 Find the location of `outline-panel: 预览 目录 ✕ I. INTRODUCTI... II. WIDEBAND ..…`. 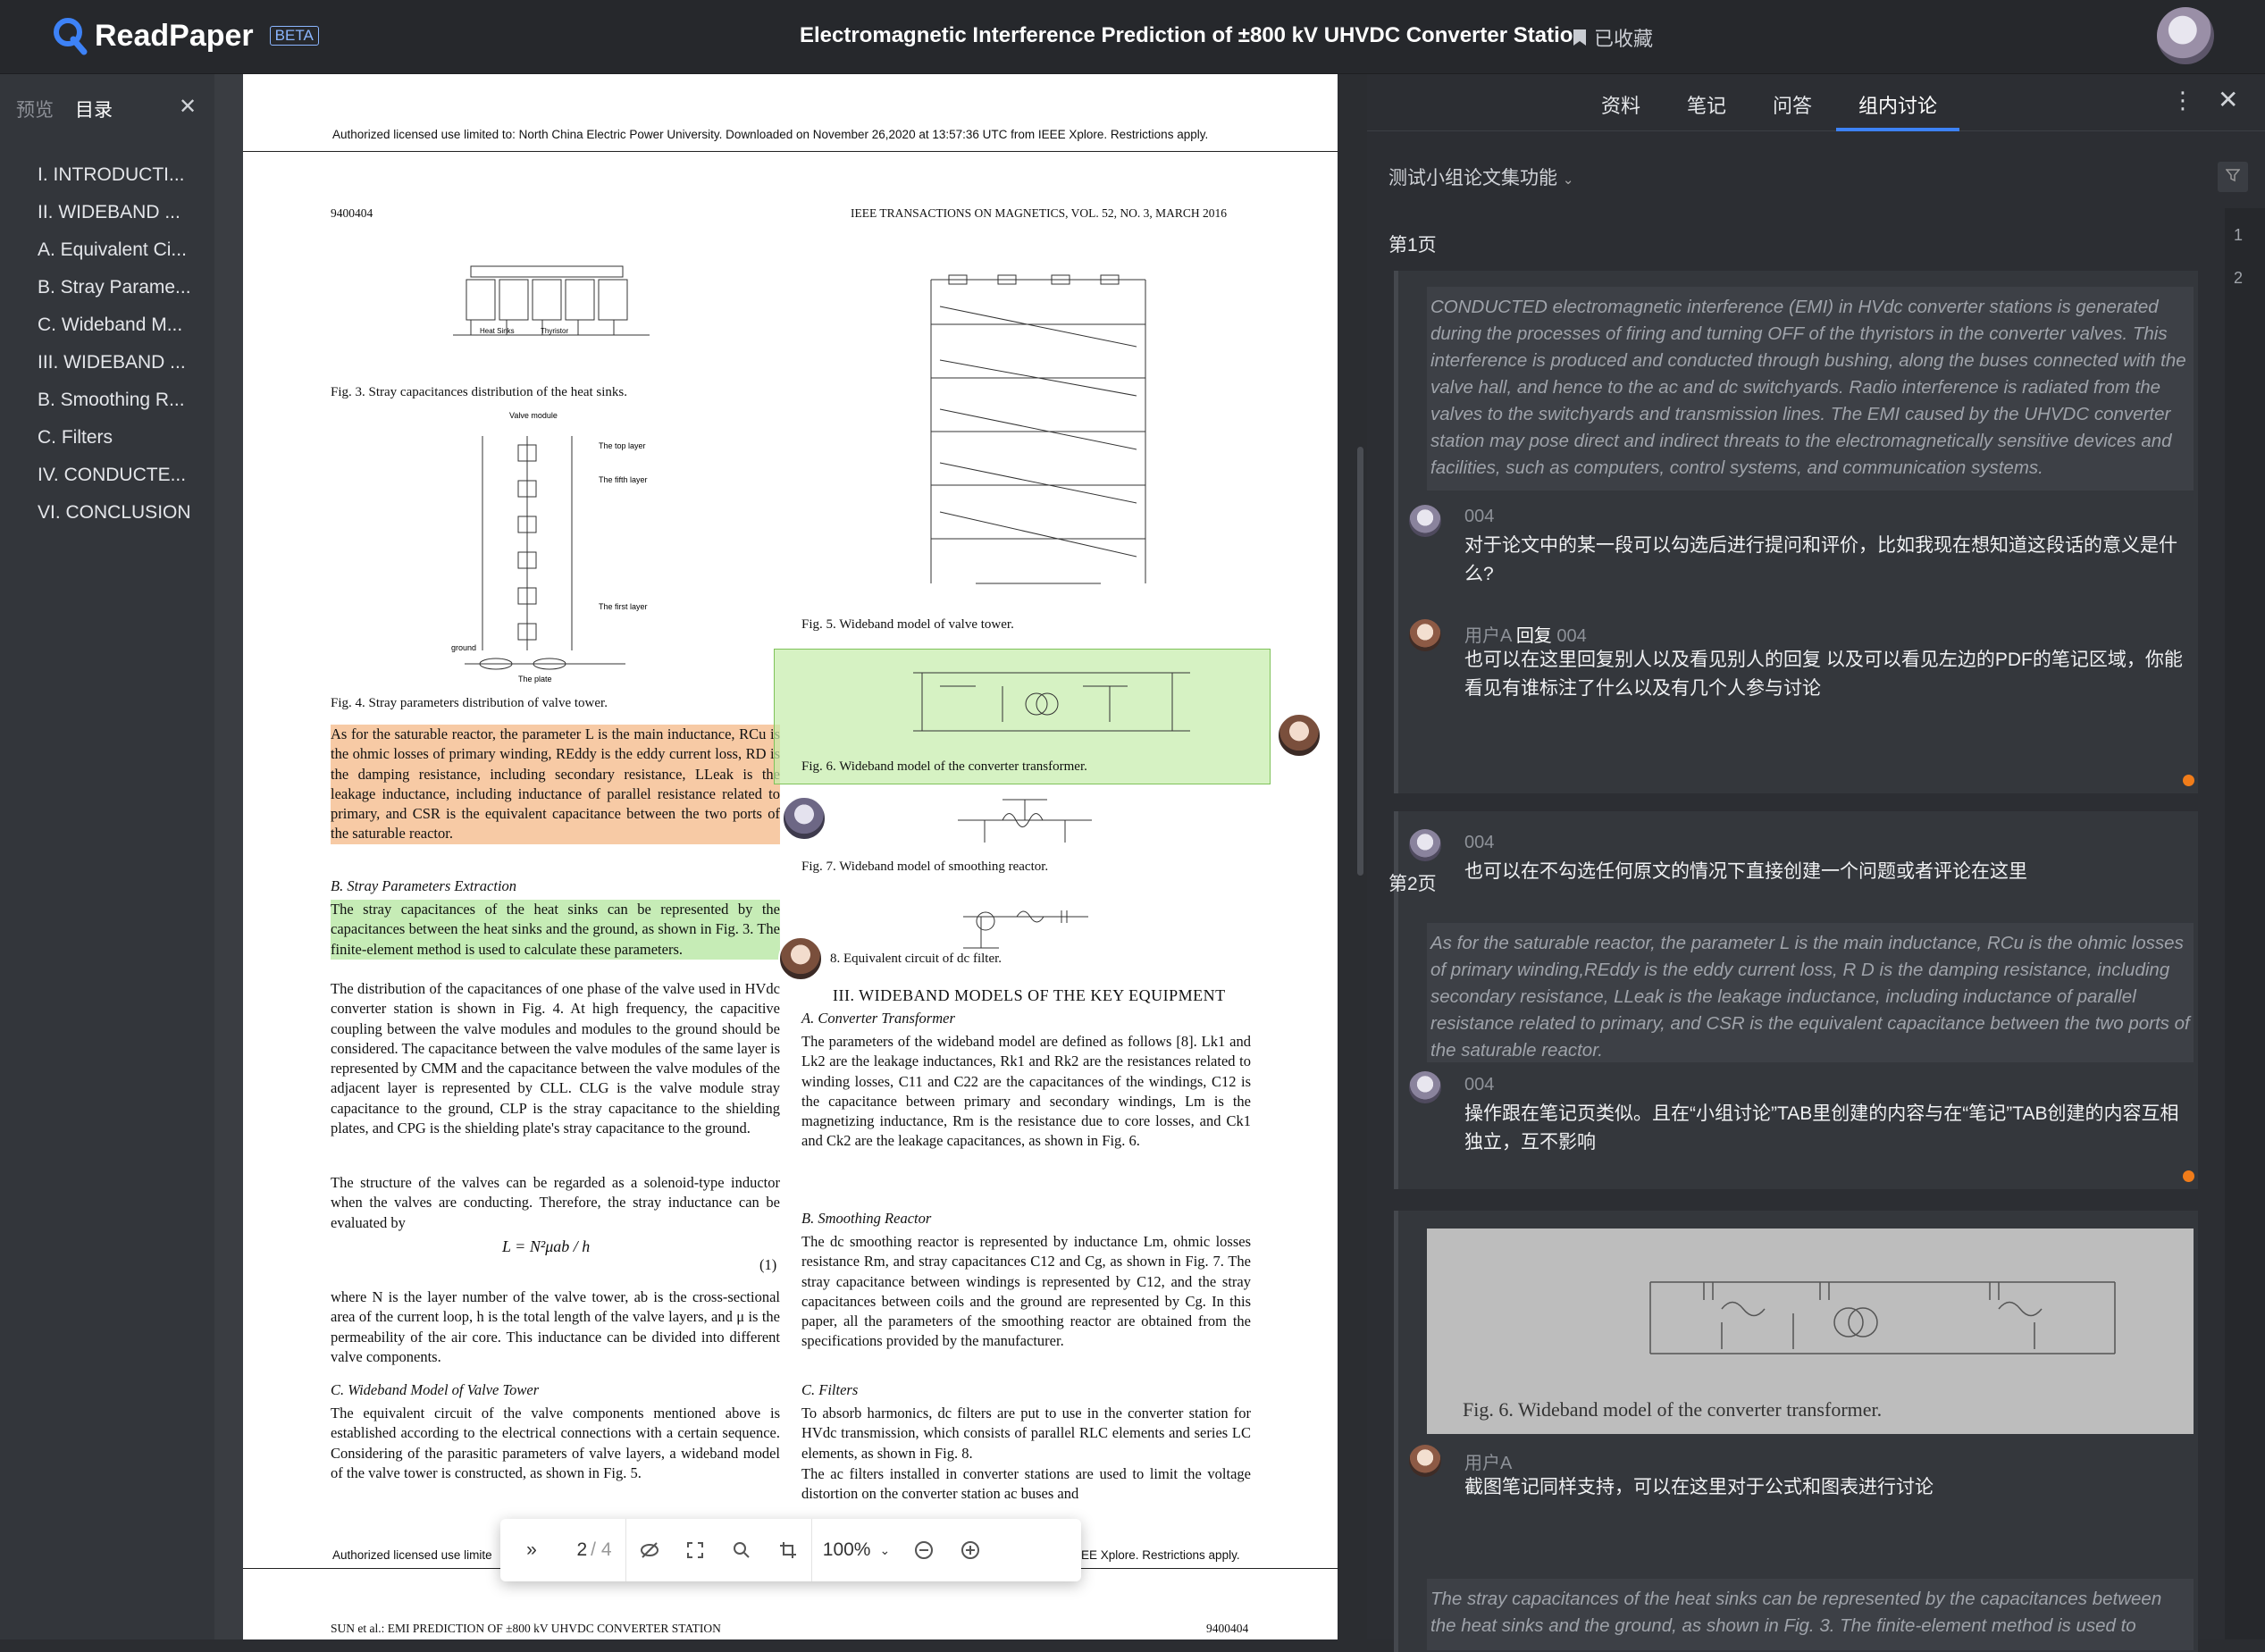

outline-panel: 预览 目录 ✕ I. INTRODUCTI... II. WIDEBAND ..… is located at coordinates (107, 856).